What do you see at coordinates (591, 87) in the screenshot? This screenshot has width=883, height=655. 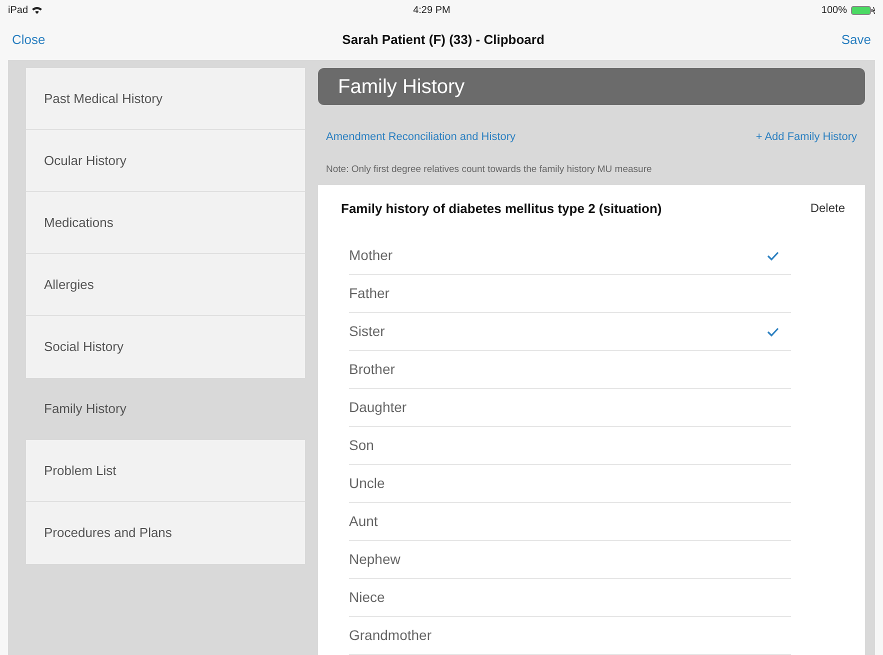 I see `section-header: Family History` at bounding box center [591, 87].